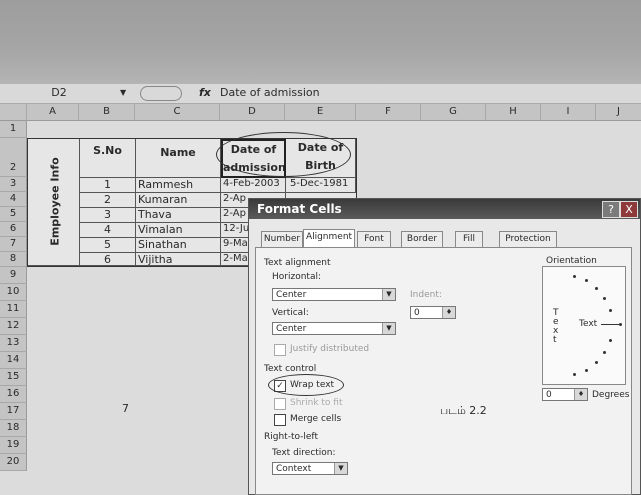 The height and width of the screenshot is (495, 641). I want to click on tab-border: Border, so click(422, 239).